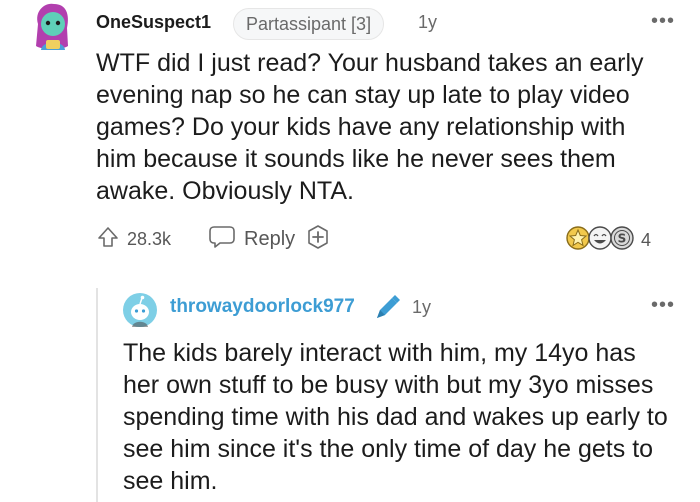 The height and width of the screenshot is (502, 700). I want to click on reply-age: 1y, so click(422, 307).